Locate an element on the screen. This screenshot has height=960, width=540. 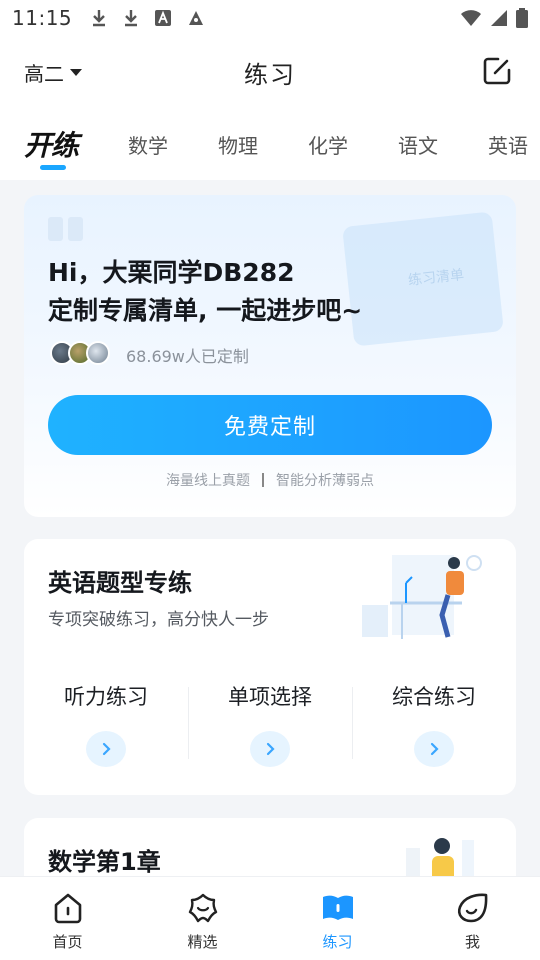
divider is located at coordinates (263, 480).